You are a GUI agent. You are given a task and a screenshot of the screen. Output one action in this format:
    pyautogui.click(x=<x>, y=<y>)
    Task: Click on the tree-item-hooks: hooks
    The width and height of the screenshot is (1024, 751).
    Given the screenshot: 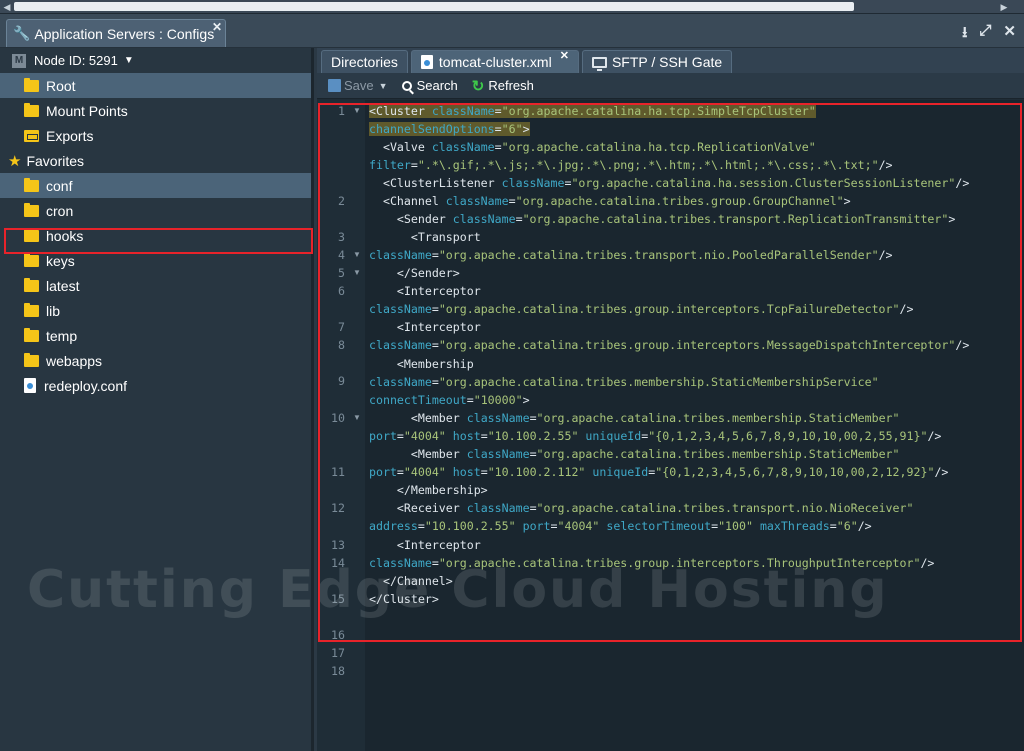 What is the action you would take?
    pyautogui.click(x=155, y=235)
    